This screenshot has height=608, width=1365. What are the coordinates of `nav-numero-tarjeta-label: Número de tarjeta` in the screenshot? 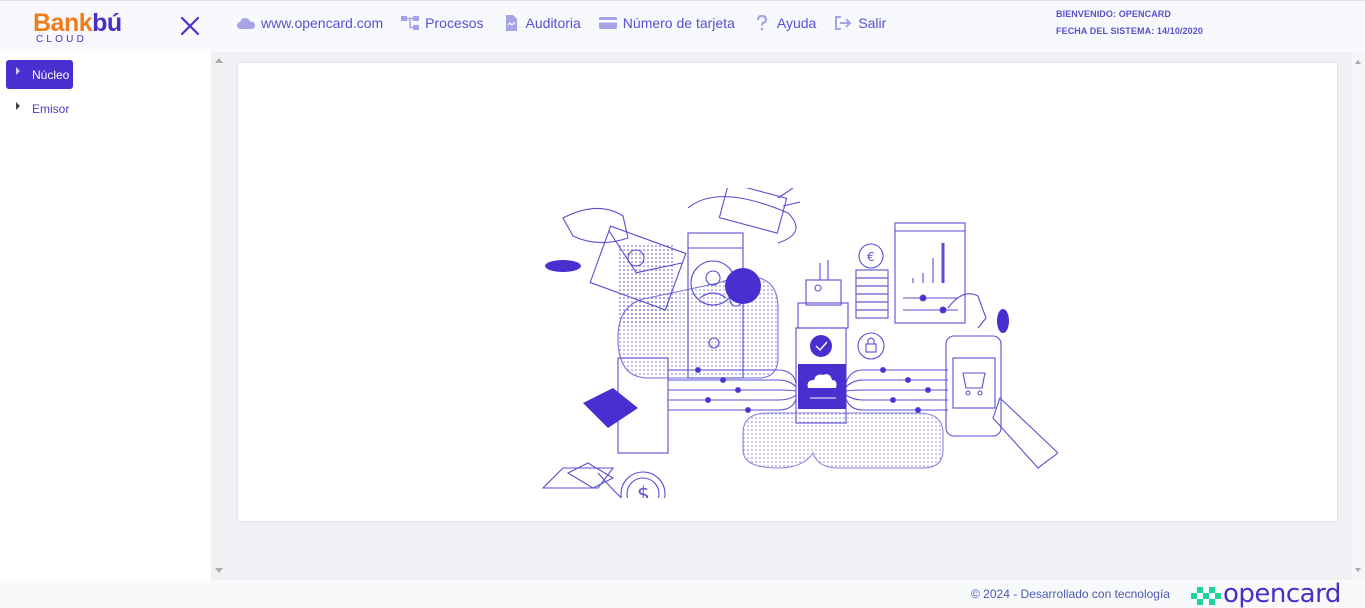 It's located at (678, 23).